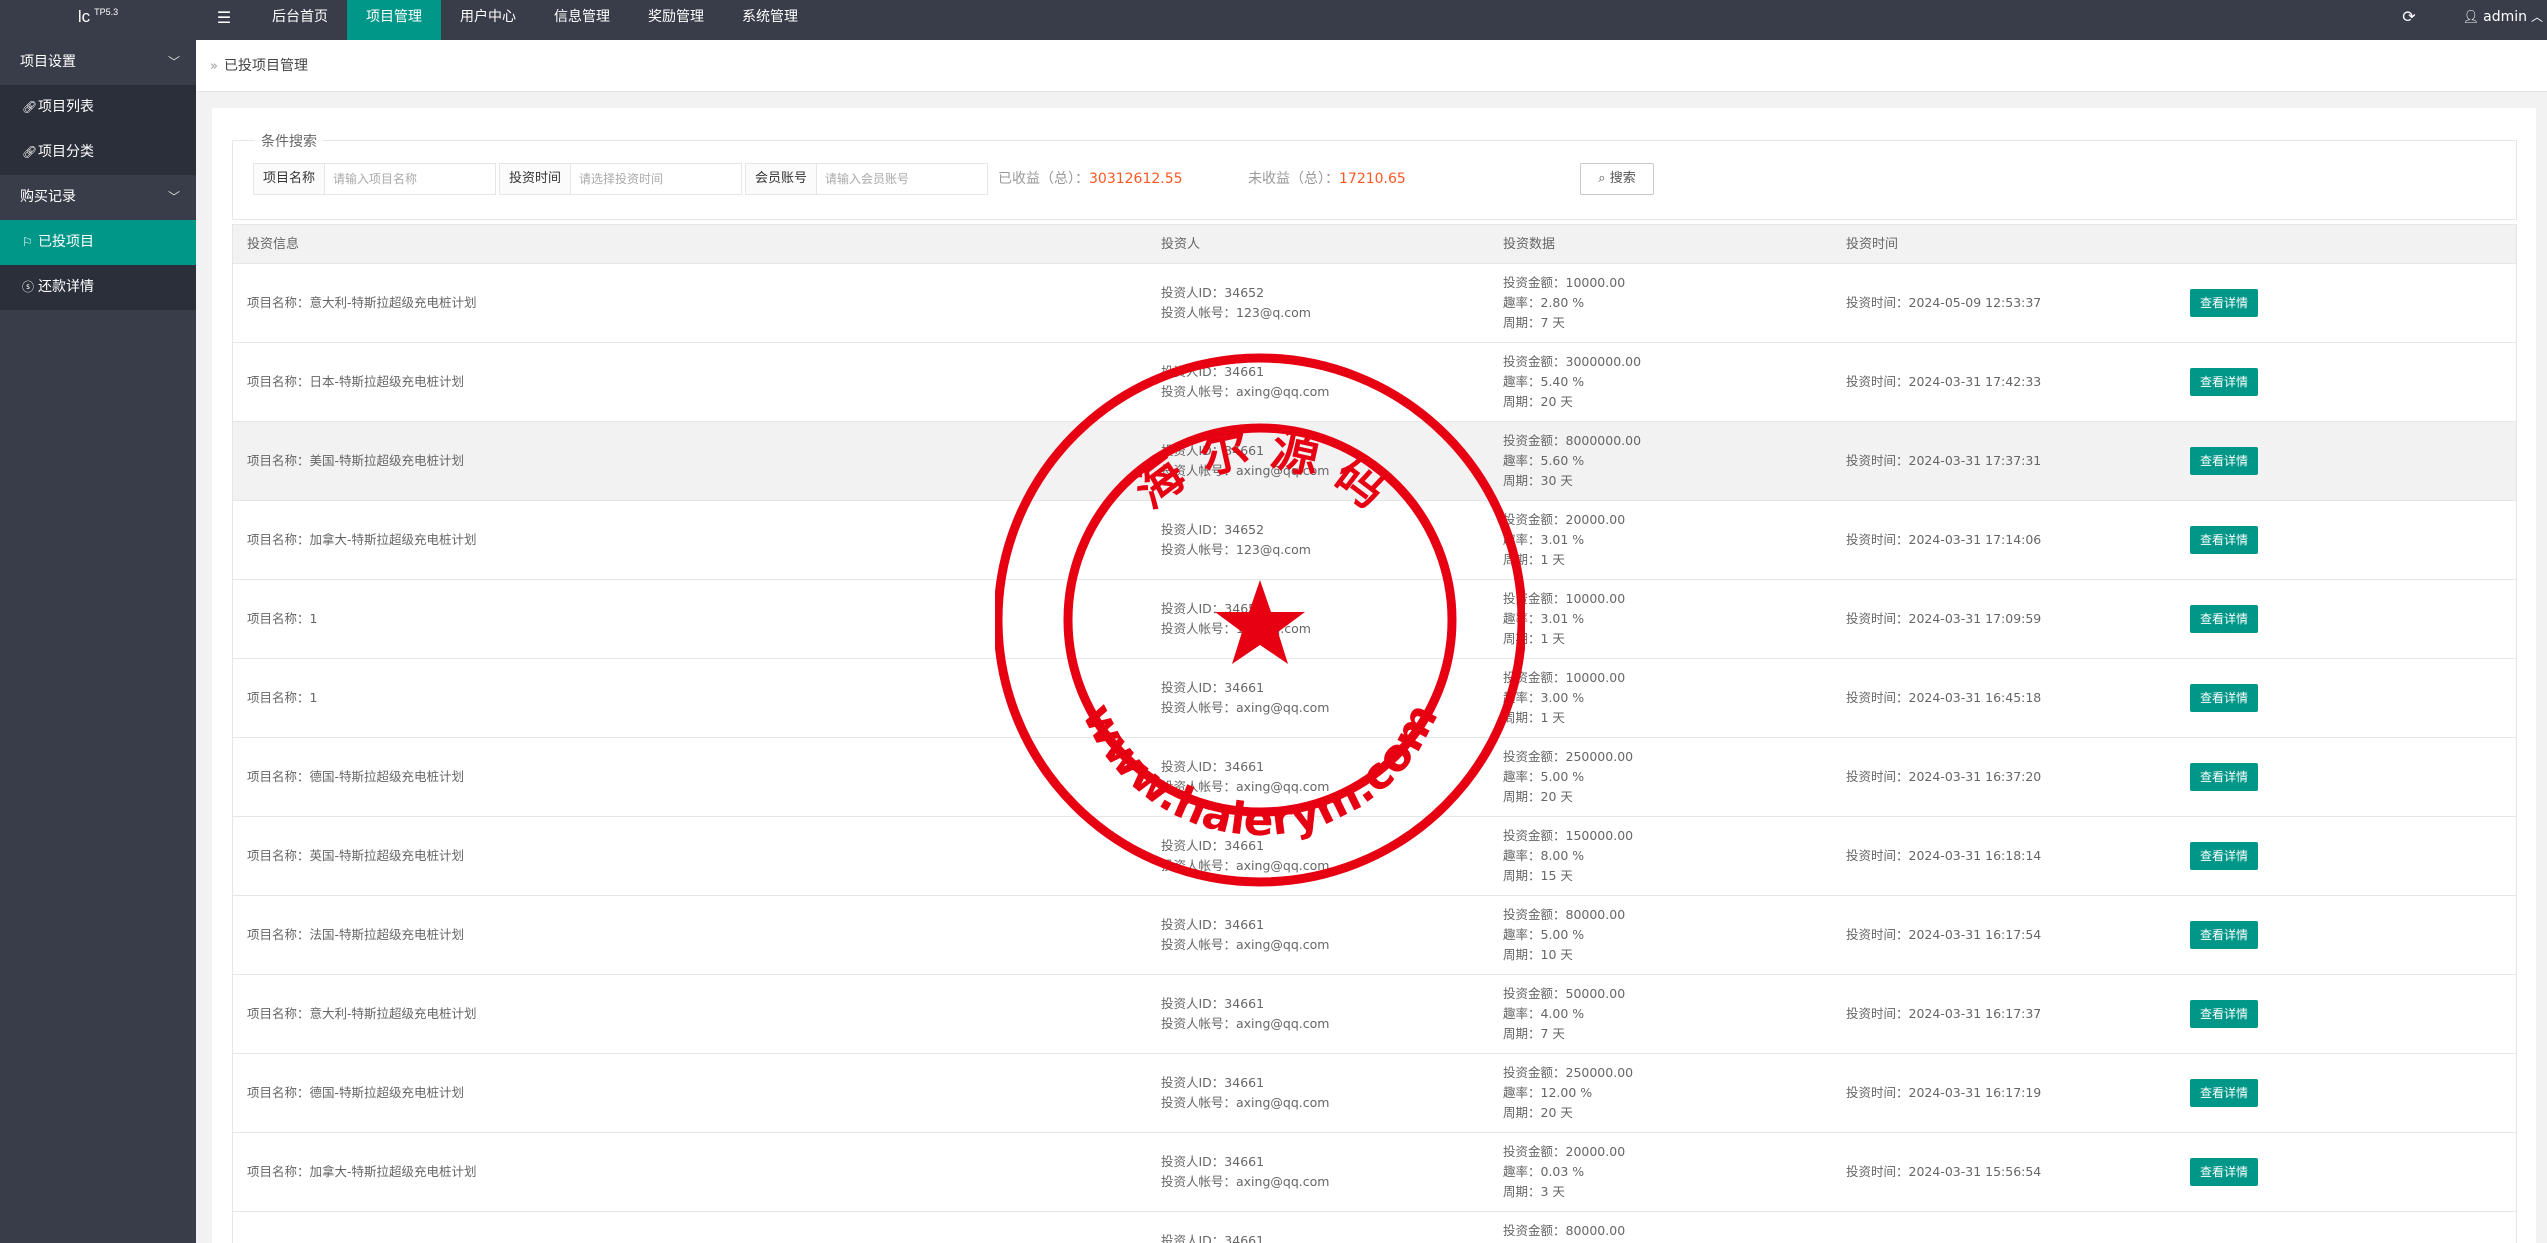  I want to click on refresh-icon: ⟳, so click(2409, 20).